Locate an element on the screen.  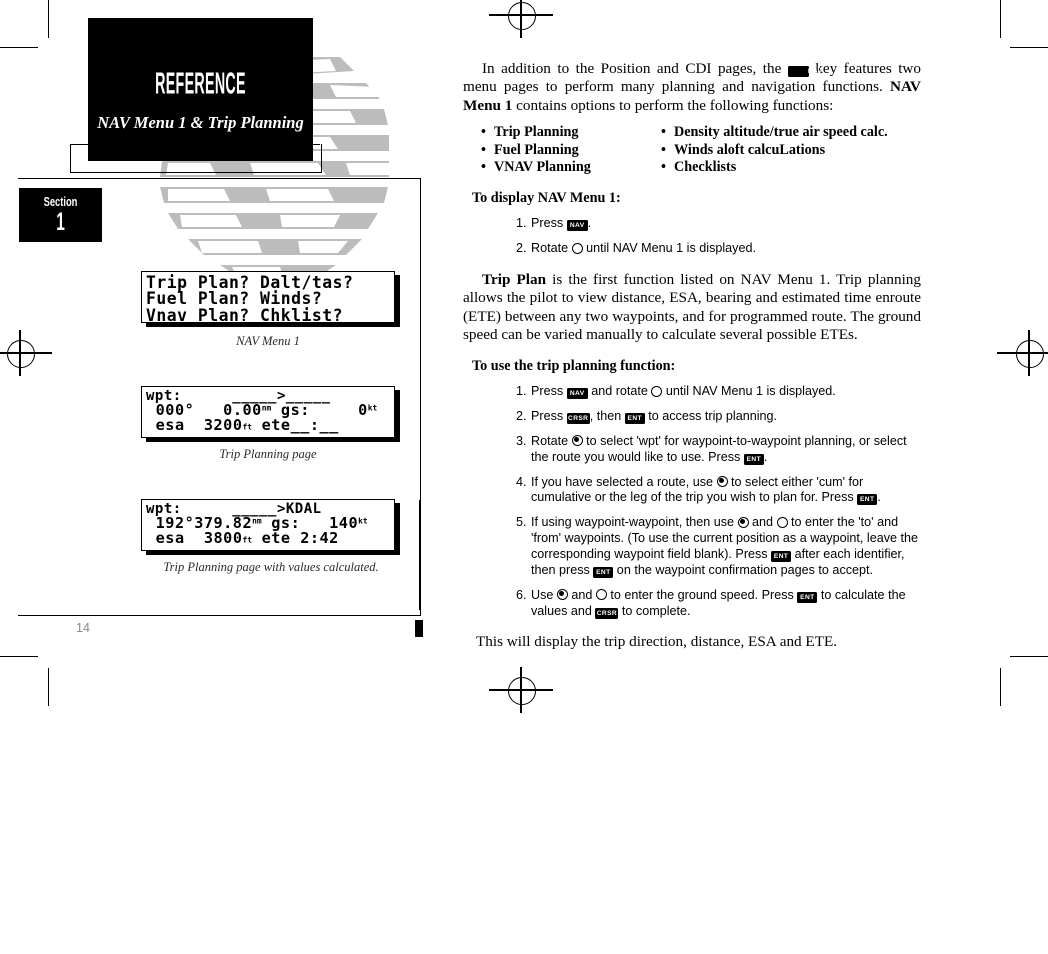
list-item: • Trip Planning is located at coordinates (571, 133).